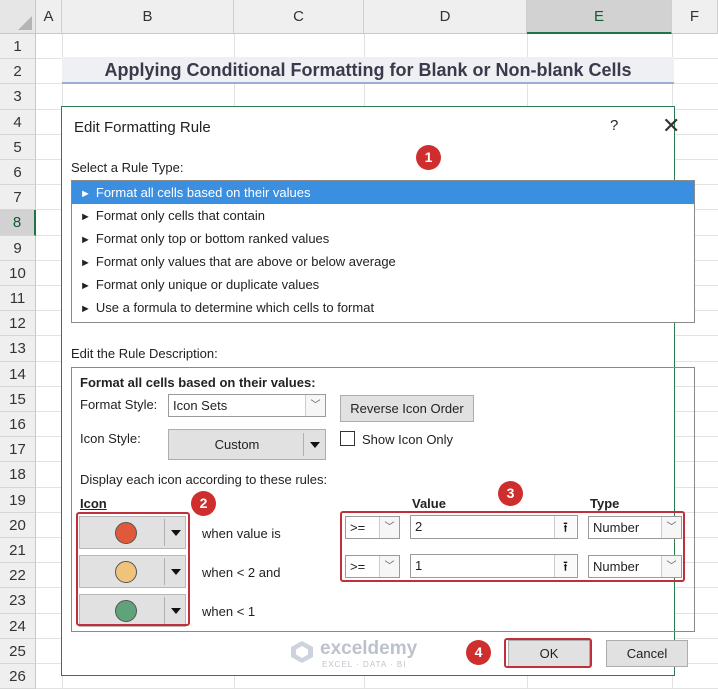  I want to click on row-header: 18, so click(18, 475).